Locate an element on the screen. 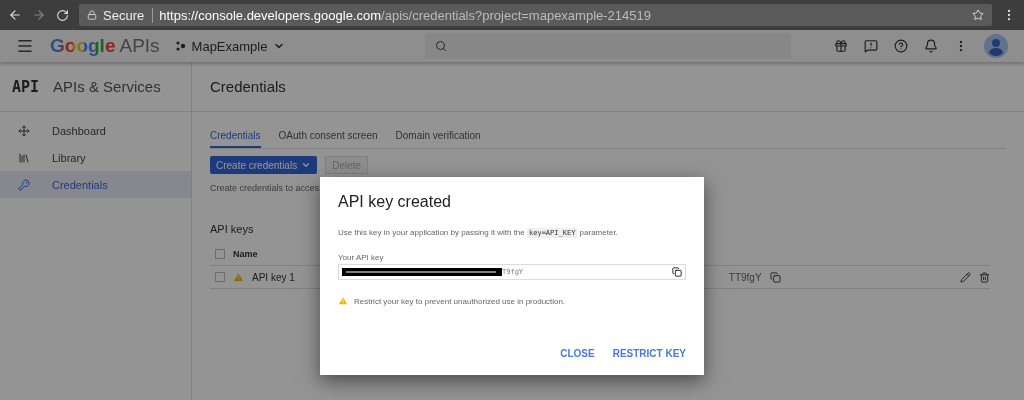 This screenshot has width=1024, height=400. menu-icon is located at coordinates (25, 46).